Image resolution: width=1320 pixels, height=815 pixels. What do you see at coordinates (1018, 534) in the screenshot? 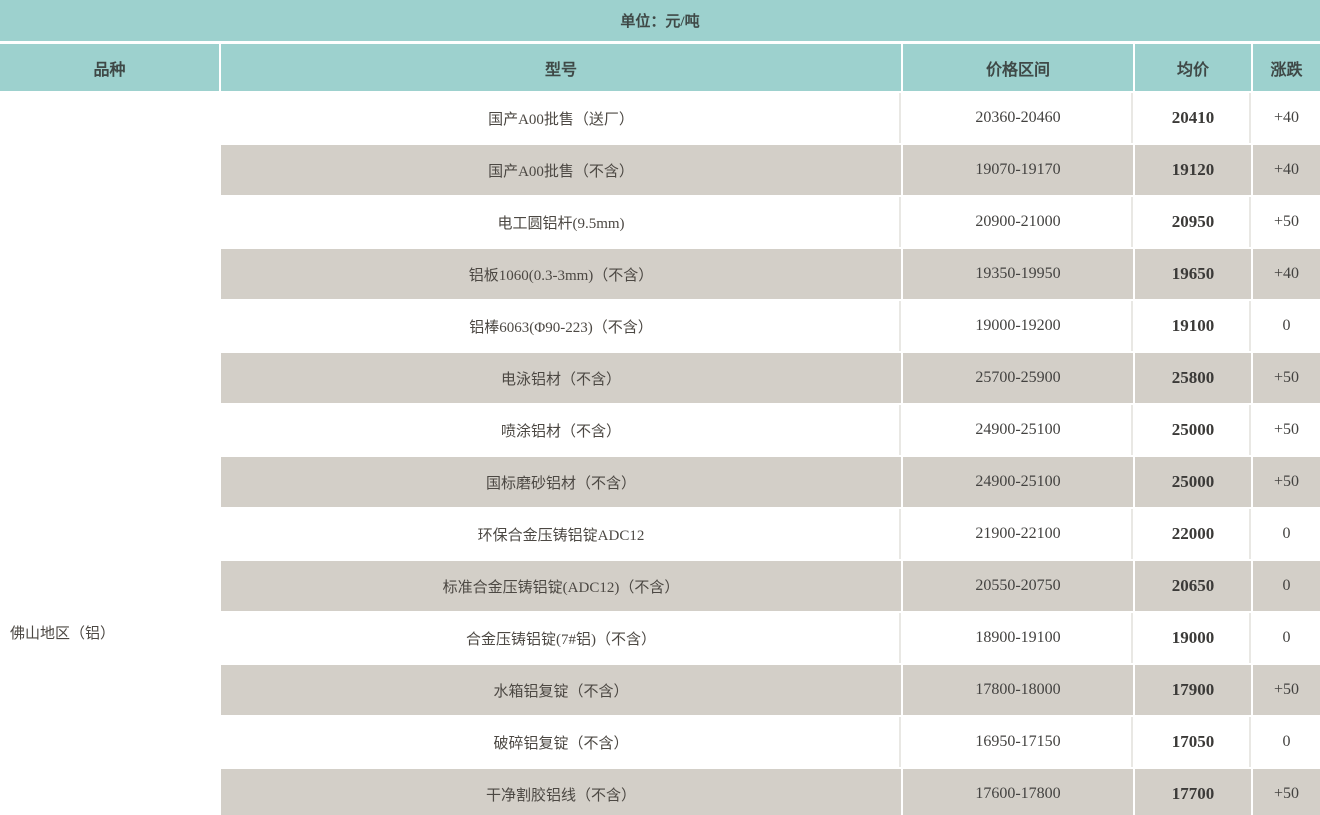
I see `price-range-cell: 21900-22100` at bounding box center [1018, 534].